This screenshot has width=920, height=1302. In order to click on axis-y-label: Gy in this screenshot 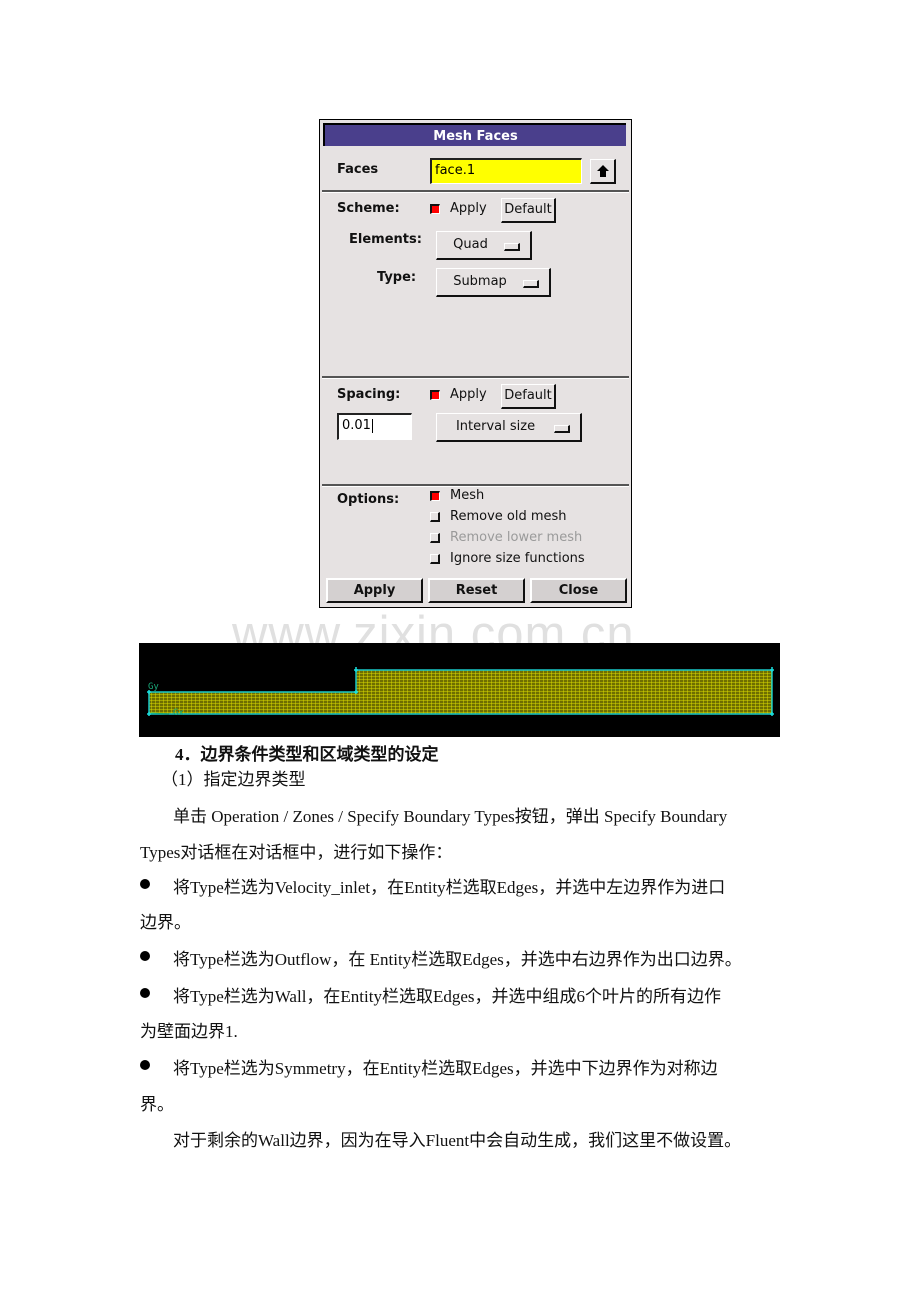, I will do `click(153, 687)`.